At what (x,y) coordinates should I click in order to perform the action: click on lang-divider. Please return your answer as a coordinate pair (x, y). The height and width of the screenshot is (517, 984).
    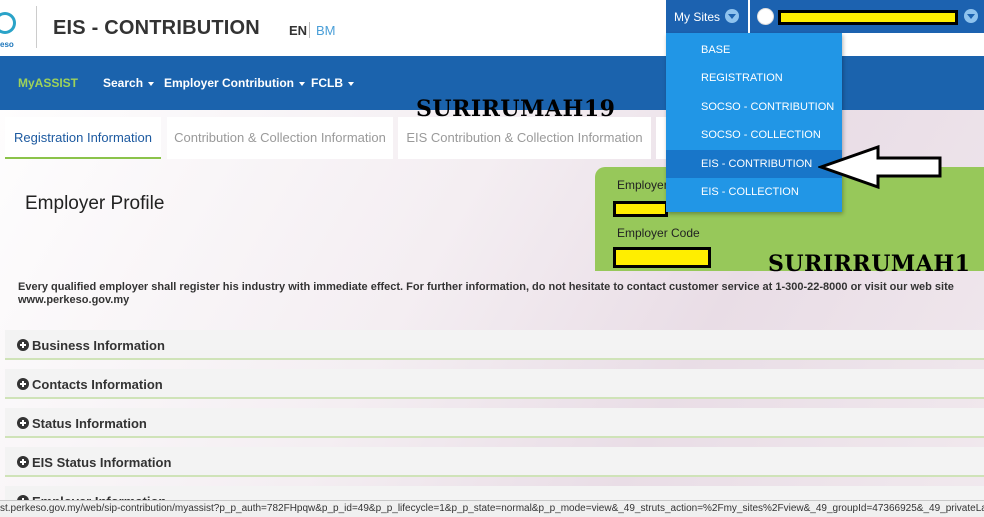
    Looking at the image, I should click on (309, 30).